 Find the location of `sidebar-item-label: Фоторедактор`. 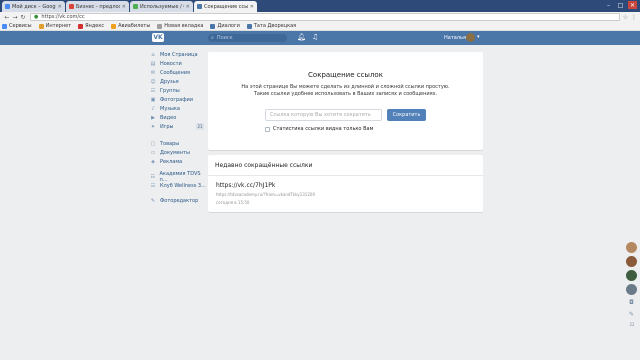

sidebar-item-label: Фоторедактор is located at coordinates (179, 201).